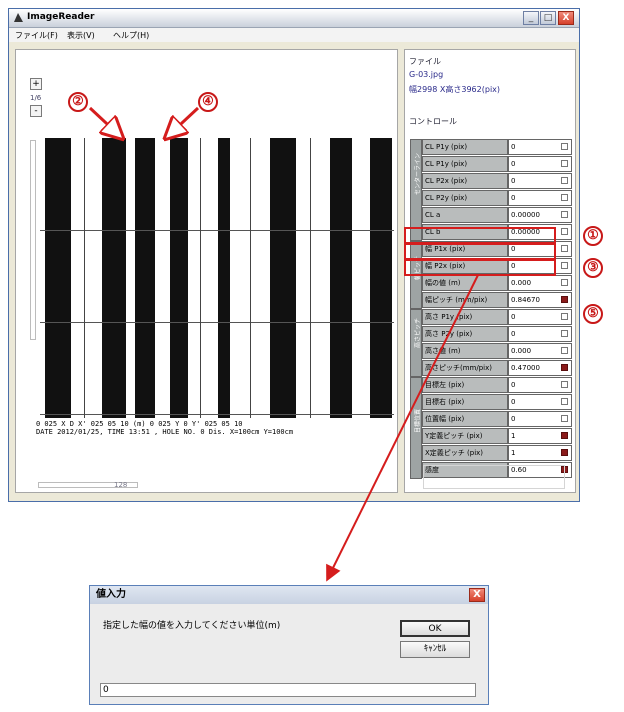 The height and width of the screenshot is (712, 624). I want to click on control-row-label: 高さ P2y (pix), so click(465, 334).